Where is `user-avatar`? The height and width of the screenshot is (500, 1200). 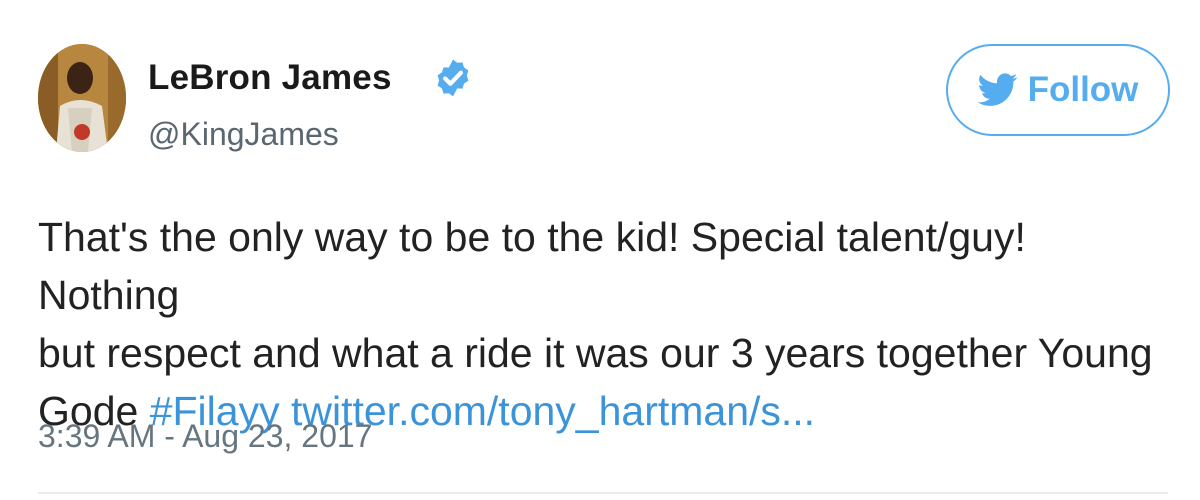 user-avatar is located at coordinates (82, 98).